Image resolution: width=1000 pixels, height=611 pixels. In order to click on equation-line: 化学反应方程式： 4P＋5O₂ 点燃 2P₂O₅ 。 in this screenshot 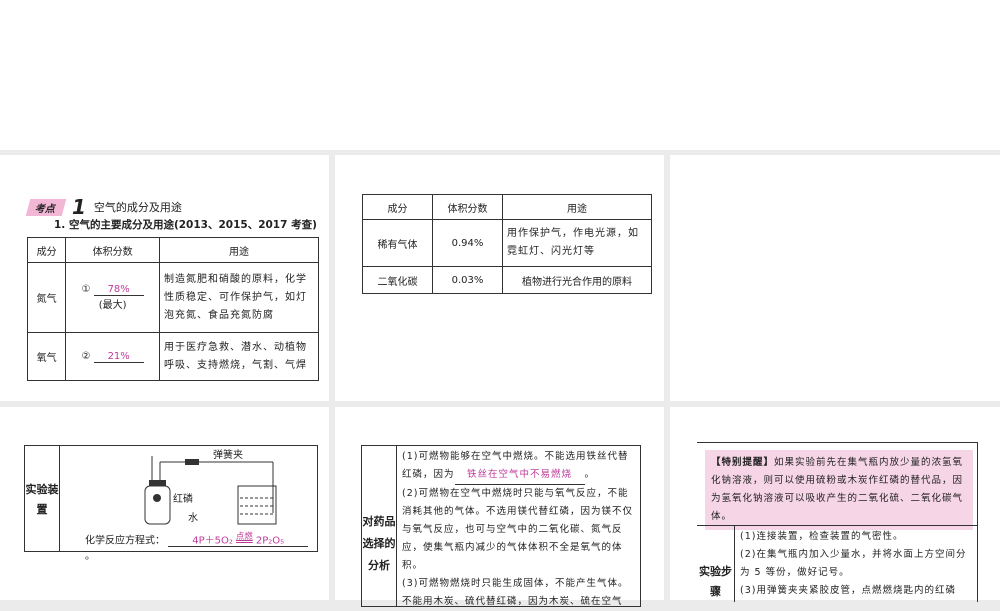, I will do `click(201, 546)`.